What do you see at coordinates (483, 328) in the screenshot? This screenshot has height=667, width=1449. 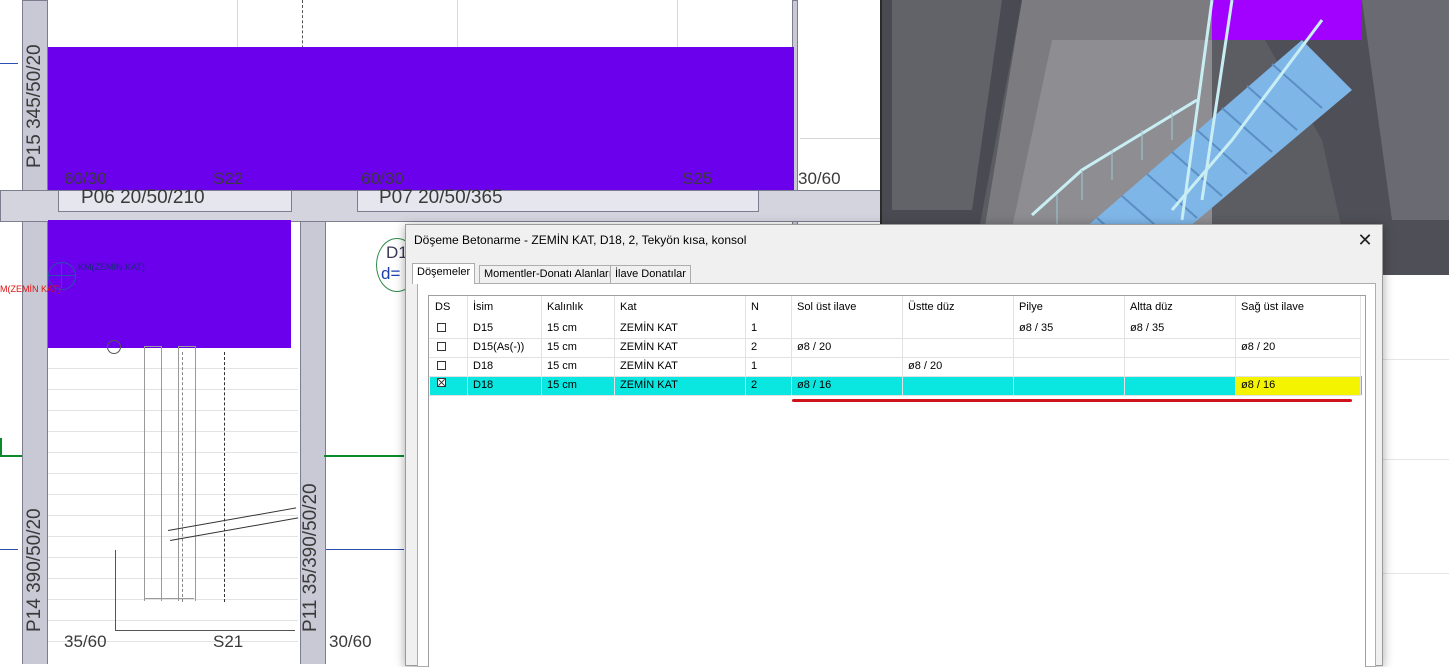 I see `cell-isim: D15` at bounding box center [483, 328].